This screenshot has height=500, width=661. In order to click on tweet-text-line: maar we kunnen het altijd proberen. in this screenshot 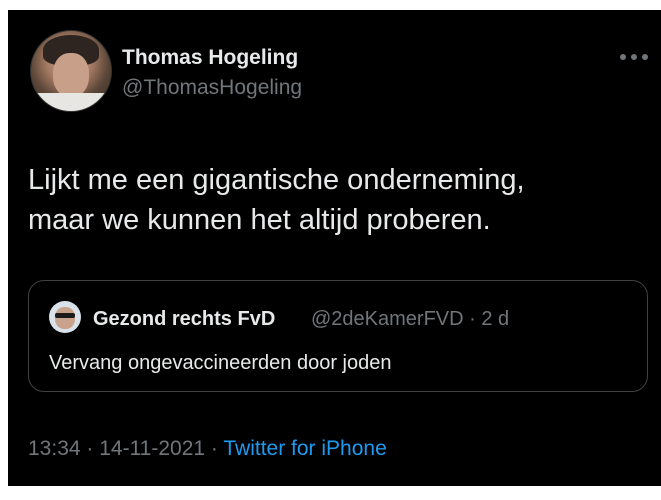, I will do `click(259, 220)`.